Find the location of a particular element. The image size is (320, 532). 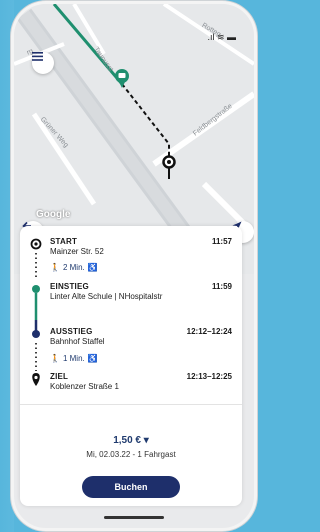

ausstieg-title: AUSSTIEG is located at coordinates (71, 331).